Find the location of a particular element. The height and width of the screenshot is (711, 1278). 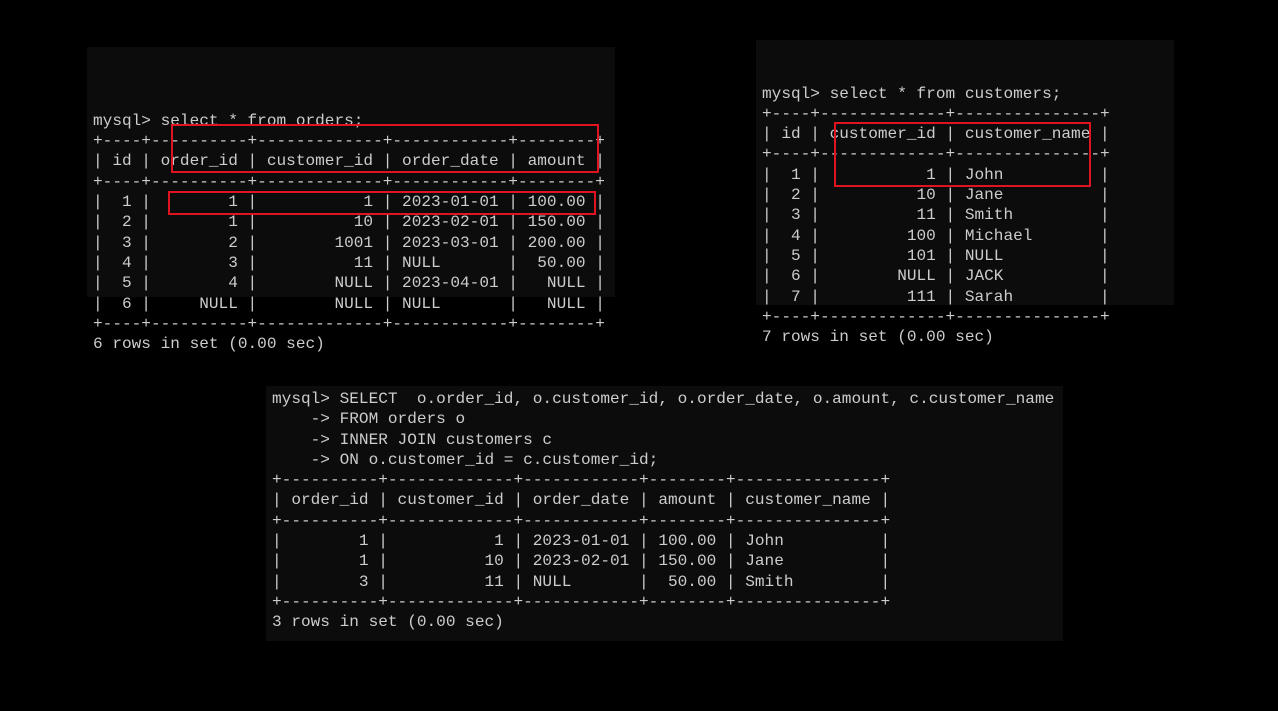

table-row: | 1 | 1 | 2023-01-01 | 100.00 | John | is located at coordinates (581, 541).